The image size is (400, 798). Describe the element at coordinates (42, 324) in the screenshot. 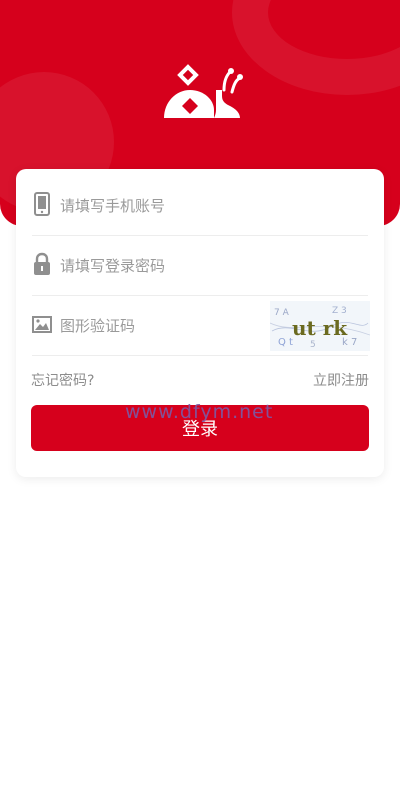

I see `image-icon` at that location.